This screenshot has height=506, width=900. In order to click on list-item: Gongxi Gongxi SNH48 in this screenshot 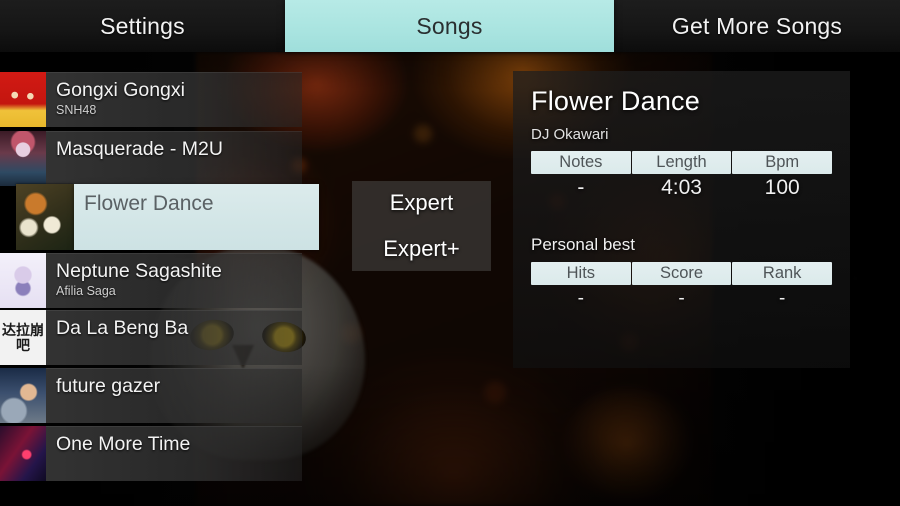, I will do `click(151, 99)`.